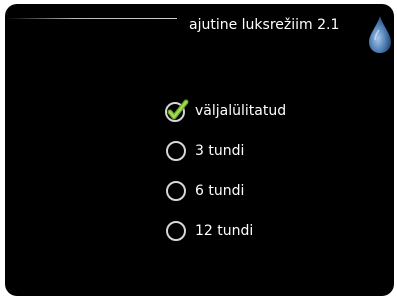 The image size is (397, 302). What do you see at coordinates (380, 34) in the screenshot?
I see `water-drop-icon` at bounding box center [380, 34].